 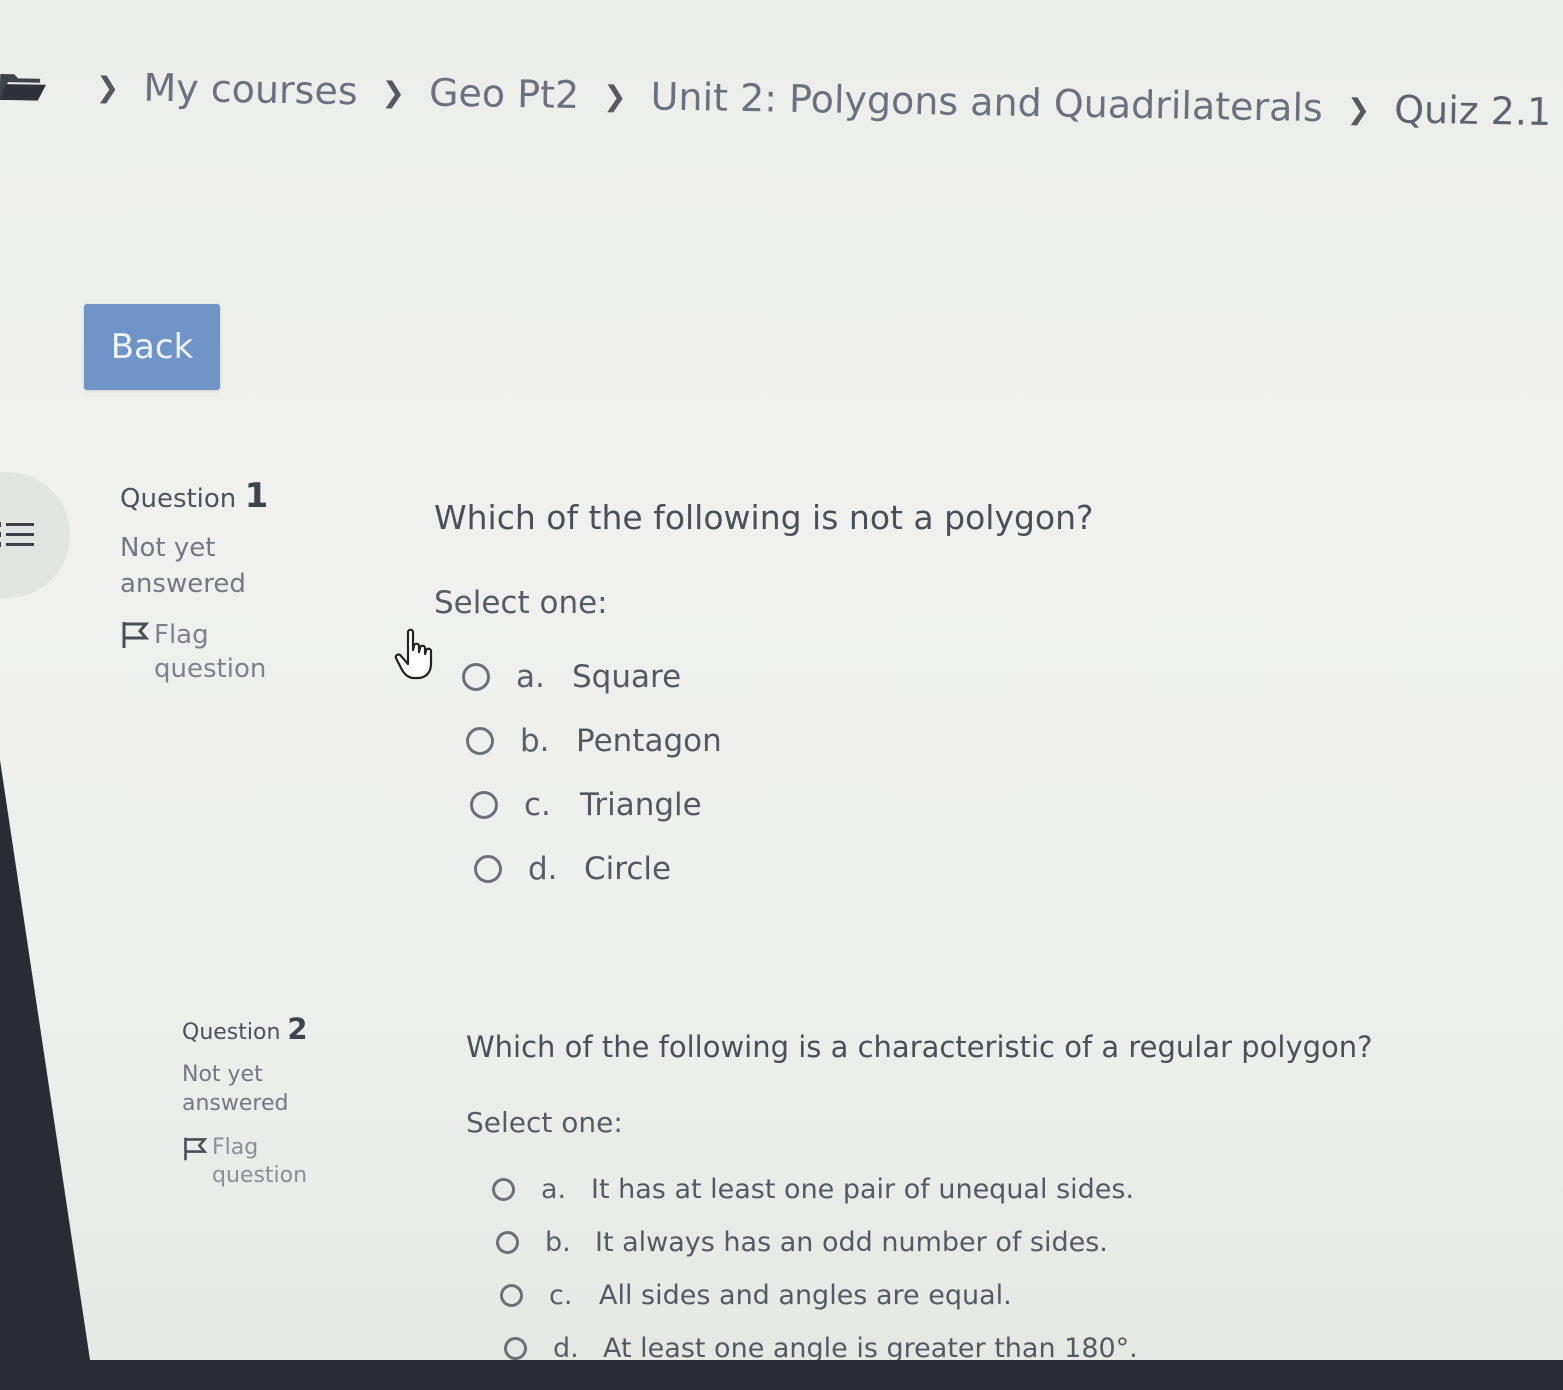 What do you see at coordinates (851, 1242) in the screenshot?
I see `option-text: It always has an odd number of sides.` at bounding box center [851, 1242].